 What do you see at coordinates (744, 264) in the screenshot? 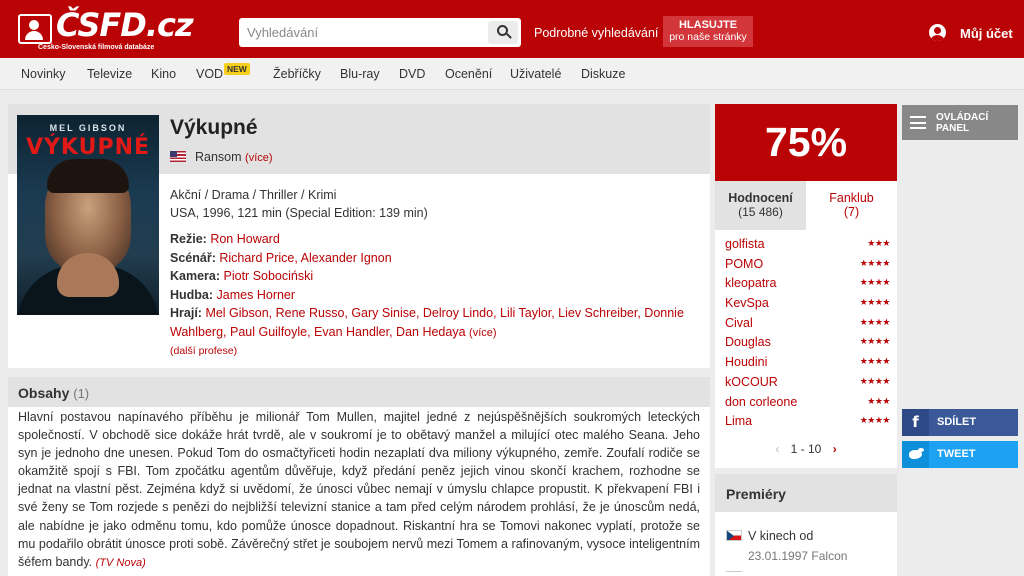
I see `user-link: POMO` at bounding box center [744, 264].